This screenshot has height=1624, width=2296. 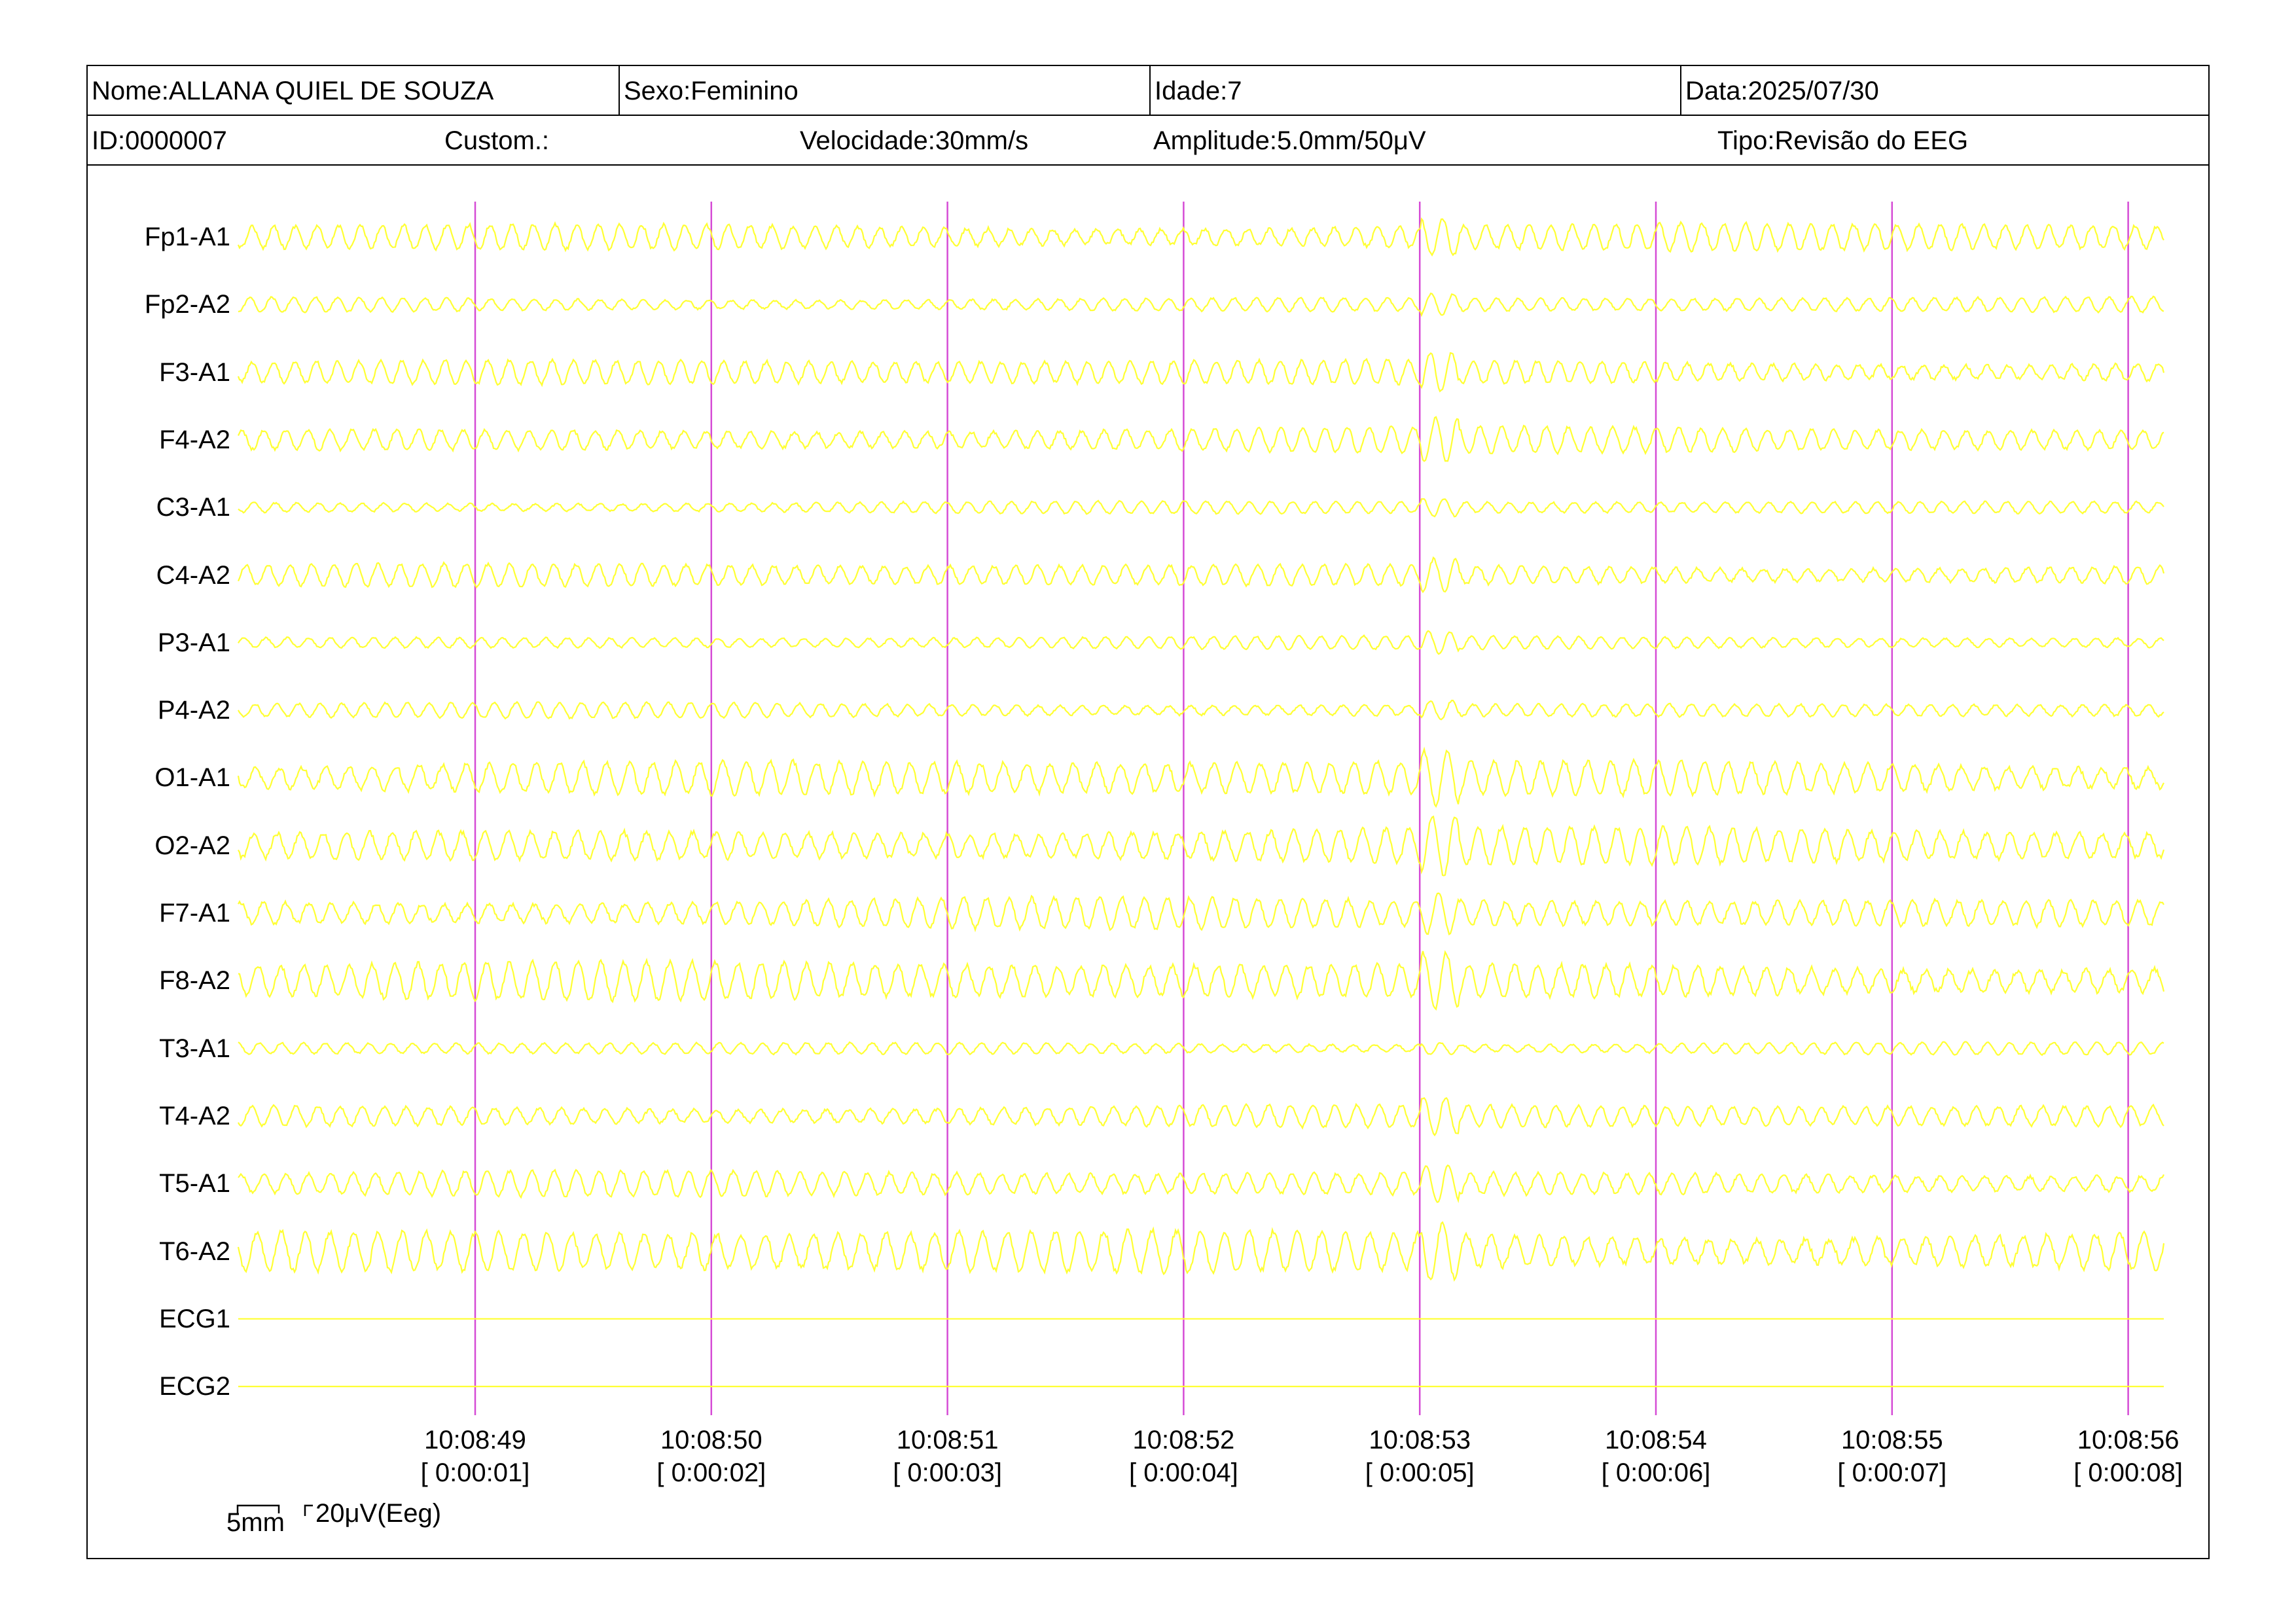 I want to click on amplitude-scale-label: 20μV(Eeg), so click(x=378, y=1513).